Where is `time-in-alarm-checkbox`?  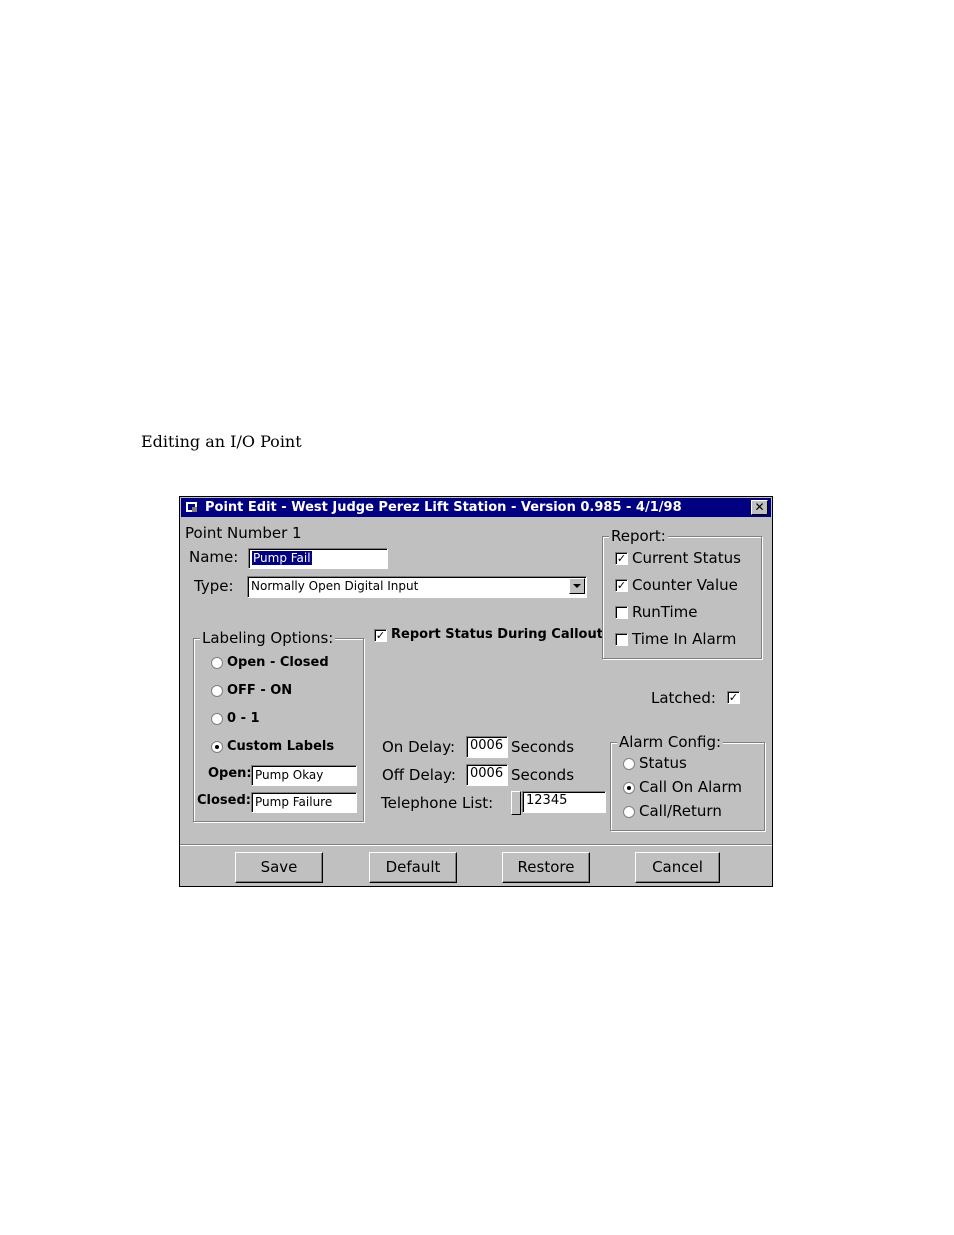 time-in-alarm-checkbox is located at coordinates (621, 639).